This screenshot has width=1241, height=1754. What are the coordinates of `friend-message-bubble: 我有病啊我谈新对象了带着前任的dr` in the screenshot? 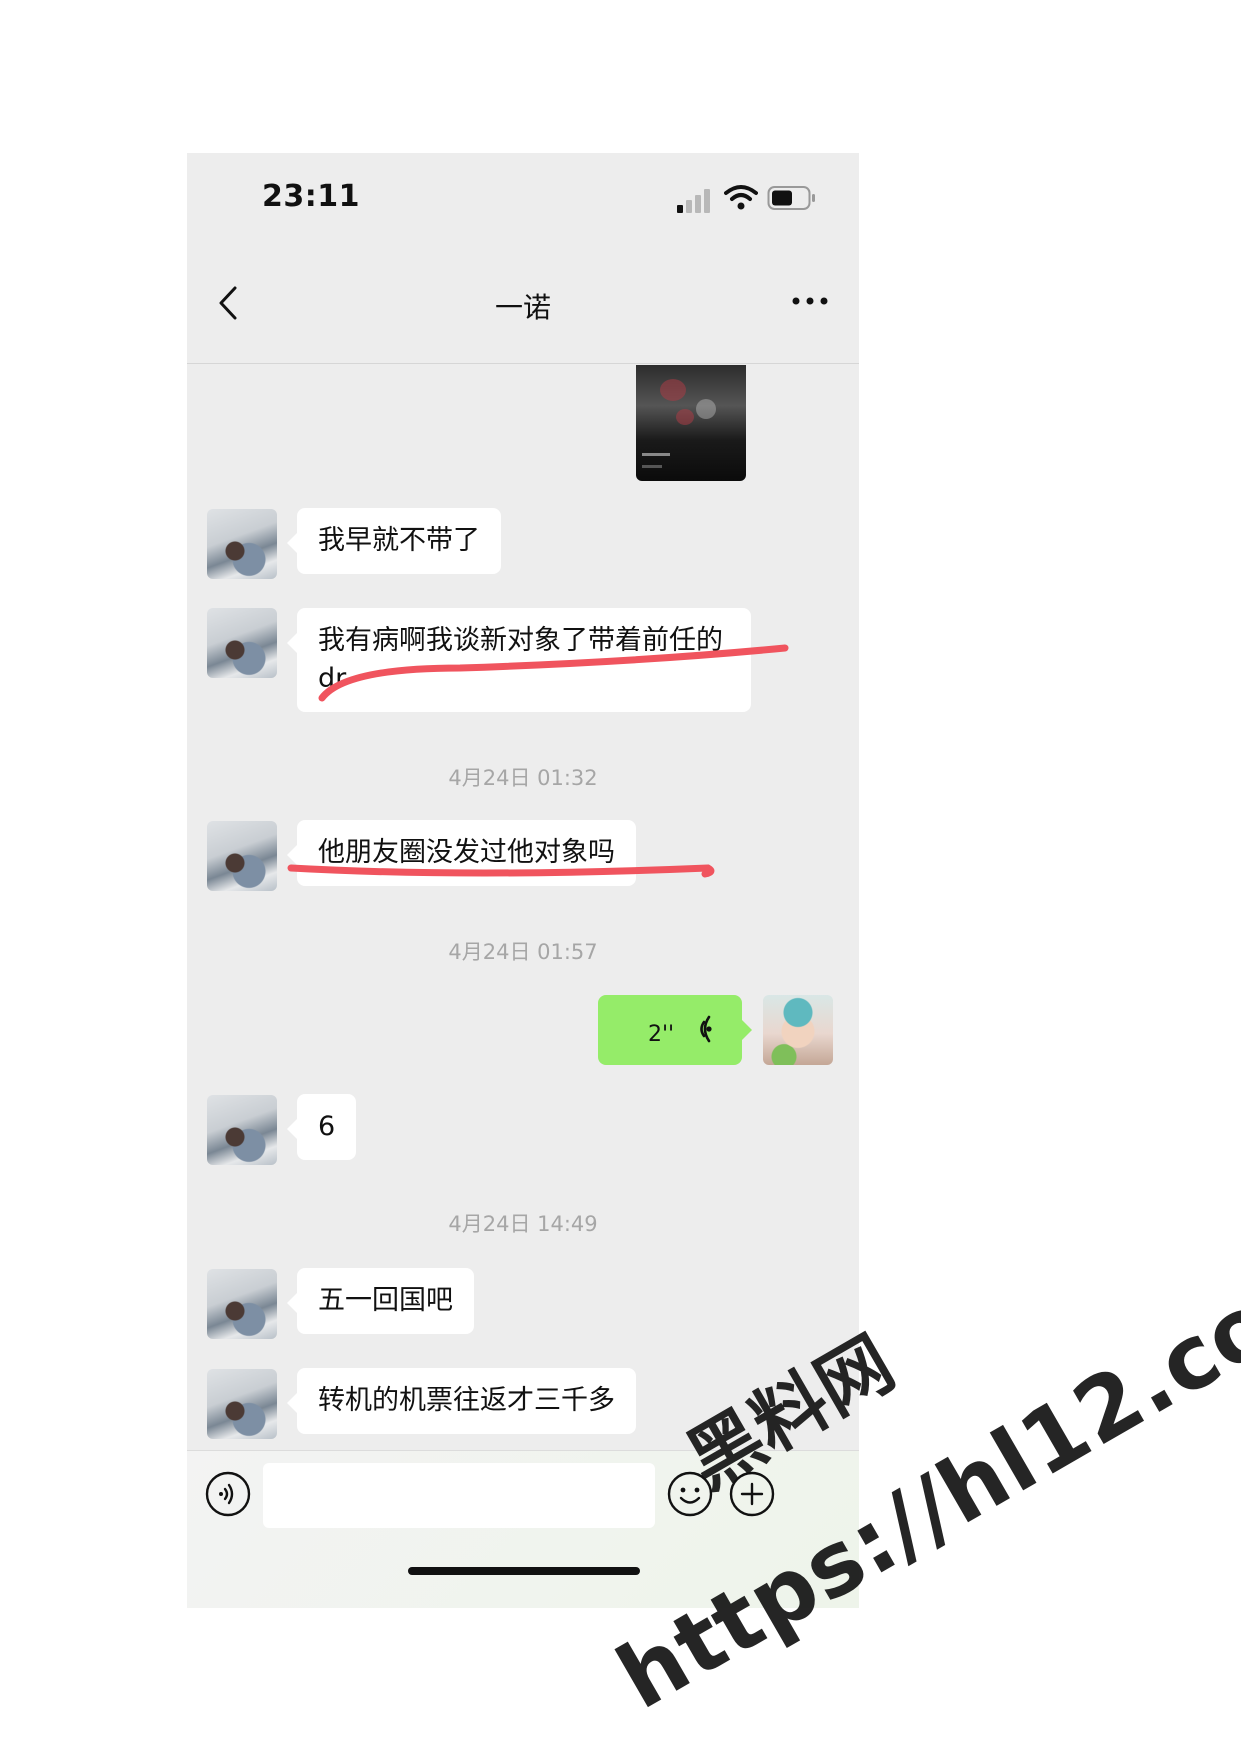 It's located at (519, 660).